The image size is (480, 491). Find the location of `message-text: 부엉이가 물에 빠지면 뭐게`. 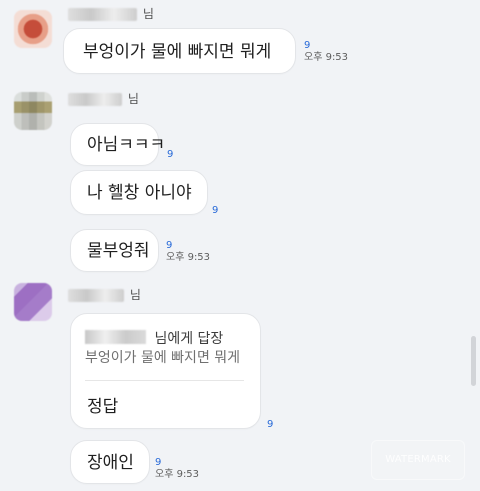

message-text: 부엉이가 물에 빠지면 뭐게 is located at coordinates (177, 52).